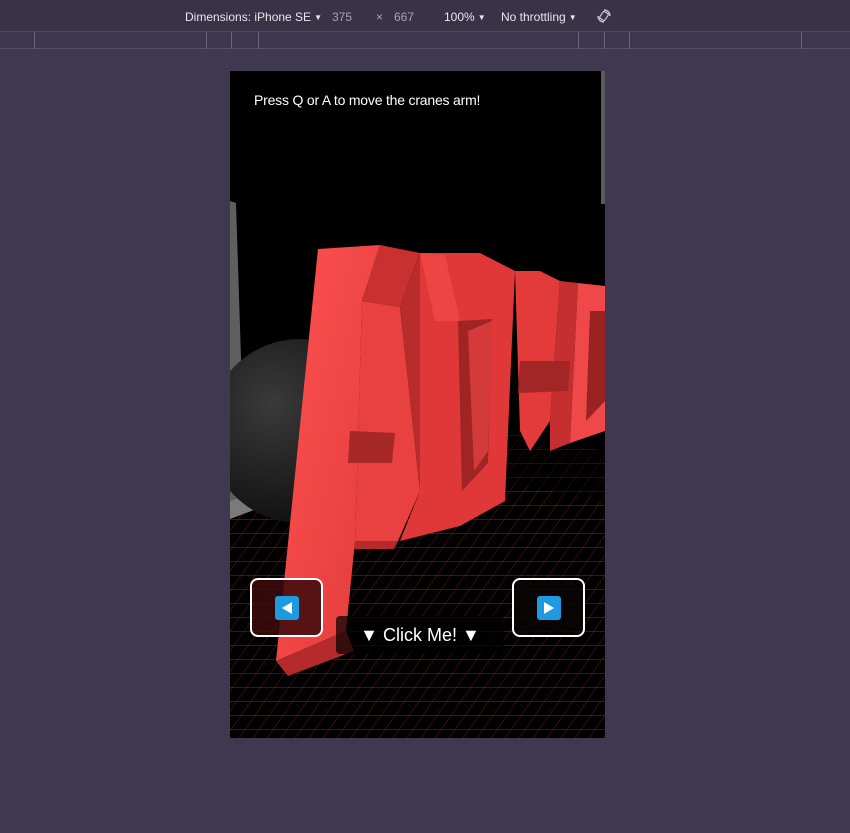 Image resolution: width=850 pixels, height=833 pixels. Describe the element at coordinates (404, 17) in the screenshot. I see `height-input: 667` at that location.